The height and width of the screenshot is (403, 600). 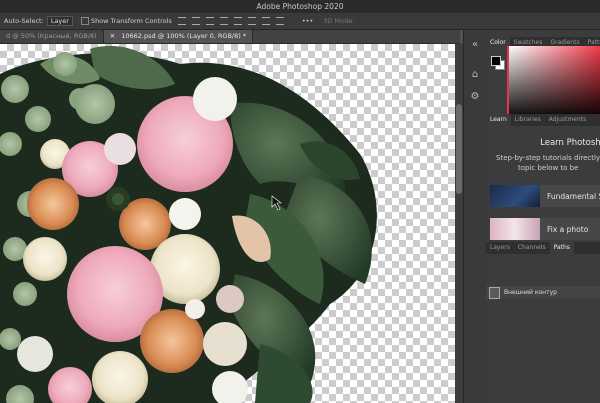 What do you see at coordinates (500, 248) in the screenshot?
I see `tab-layers: Layers` at bounding box center [500, 248].